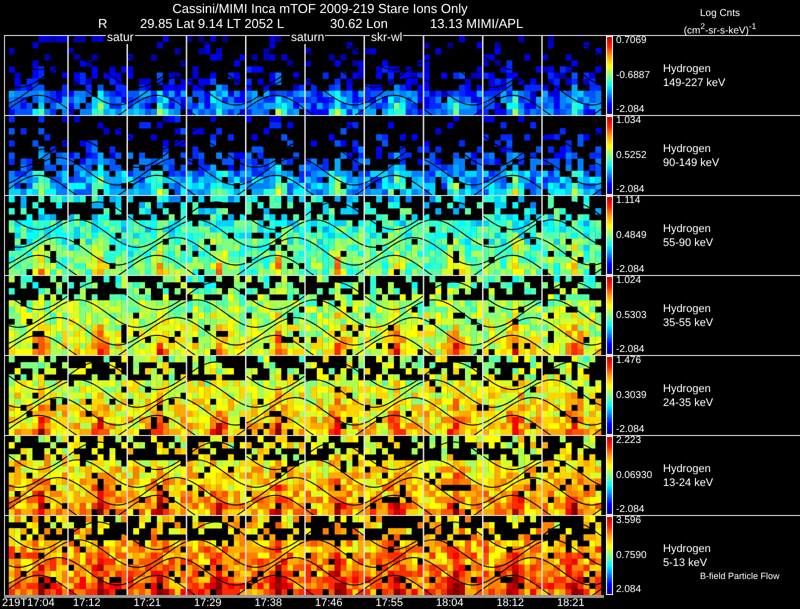 The image size is (800, 609). What do you see at coordinates (320, 8) in the screenshot?
I see `plot-title: Cassini/MIMI Inca mTOF 2009-219 Stare Ions Only` at bounding box center [320, 8].